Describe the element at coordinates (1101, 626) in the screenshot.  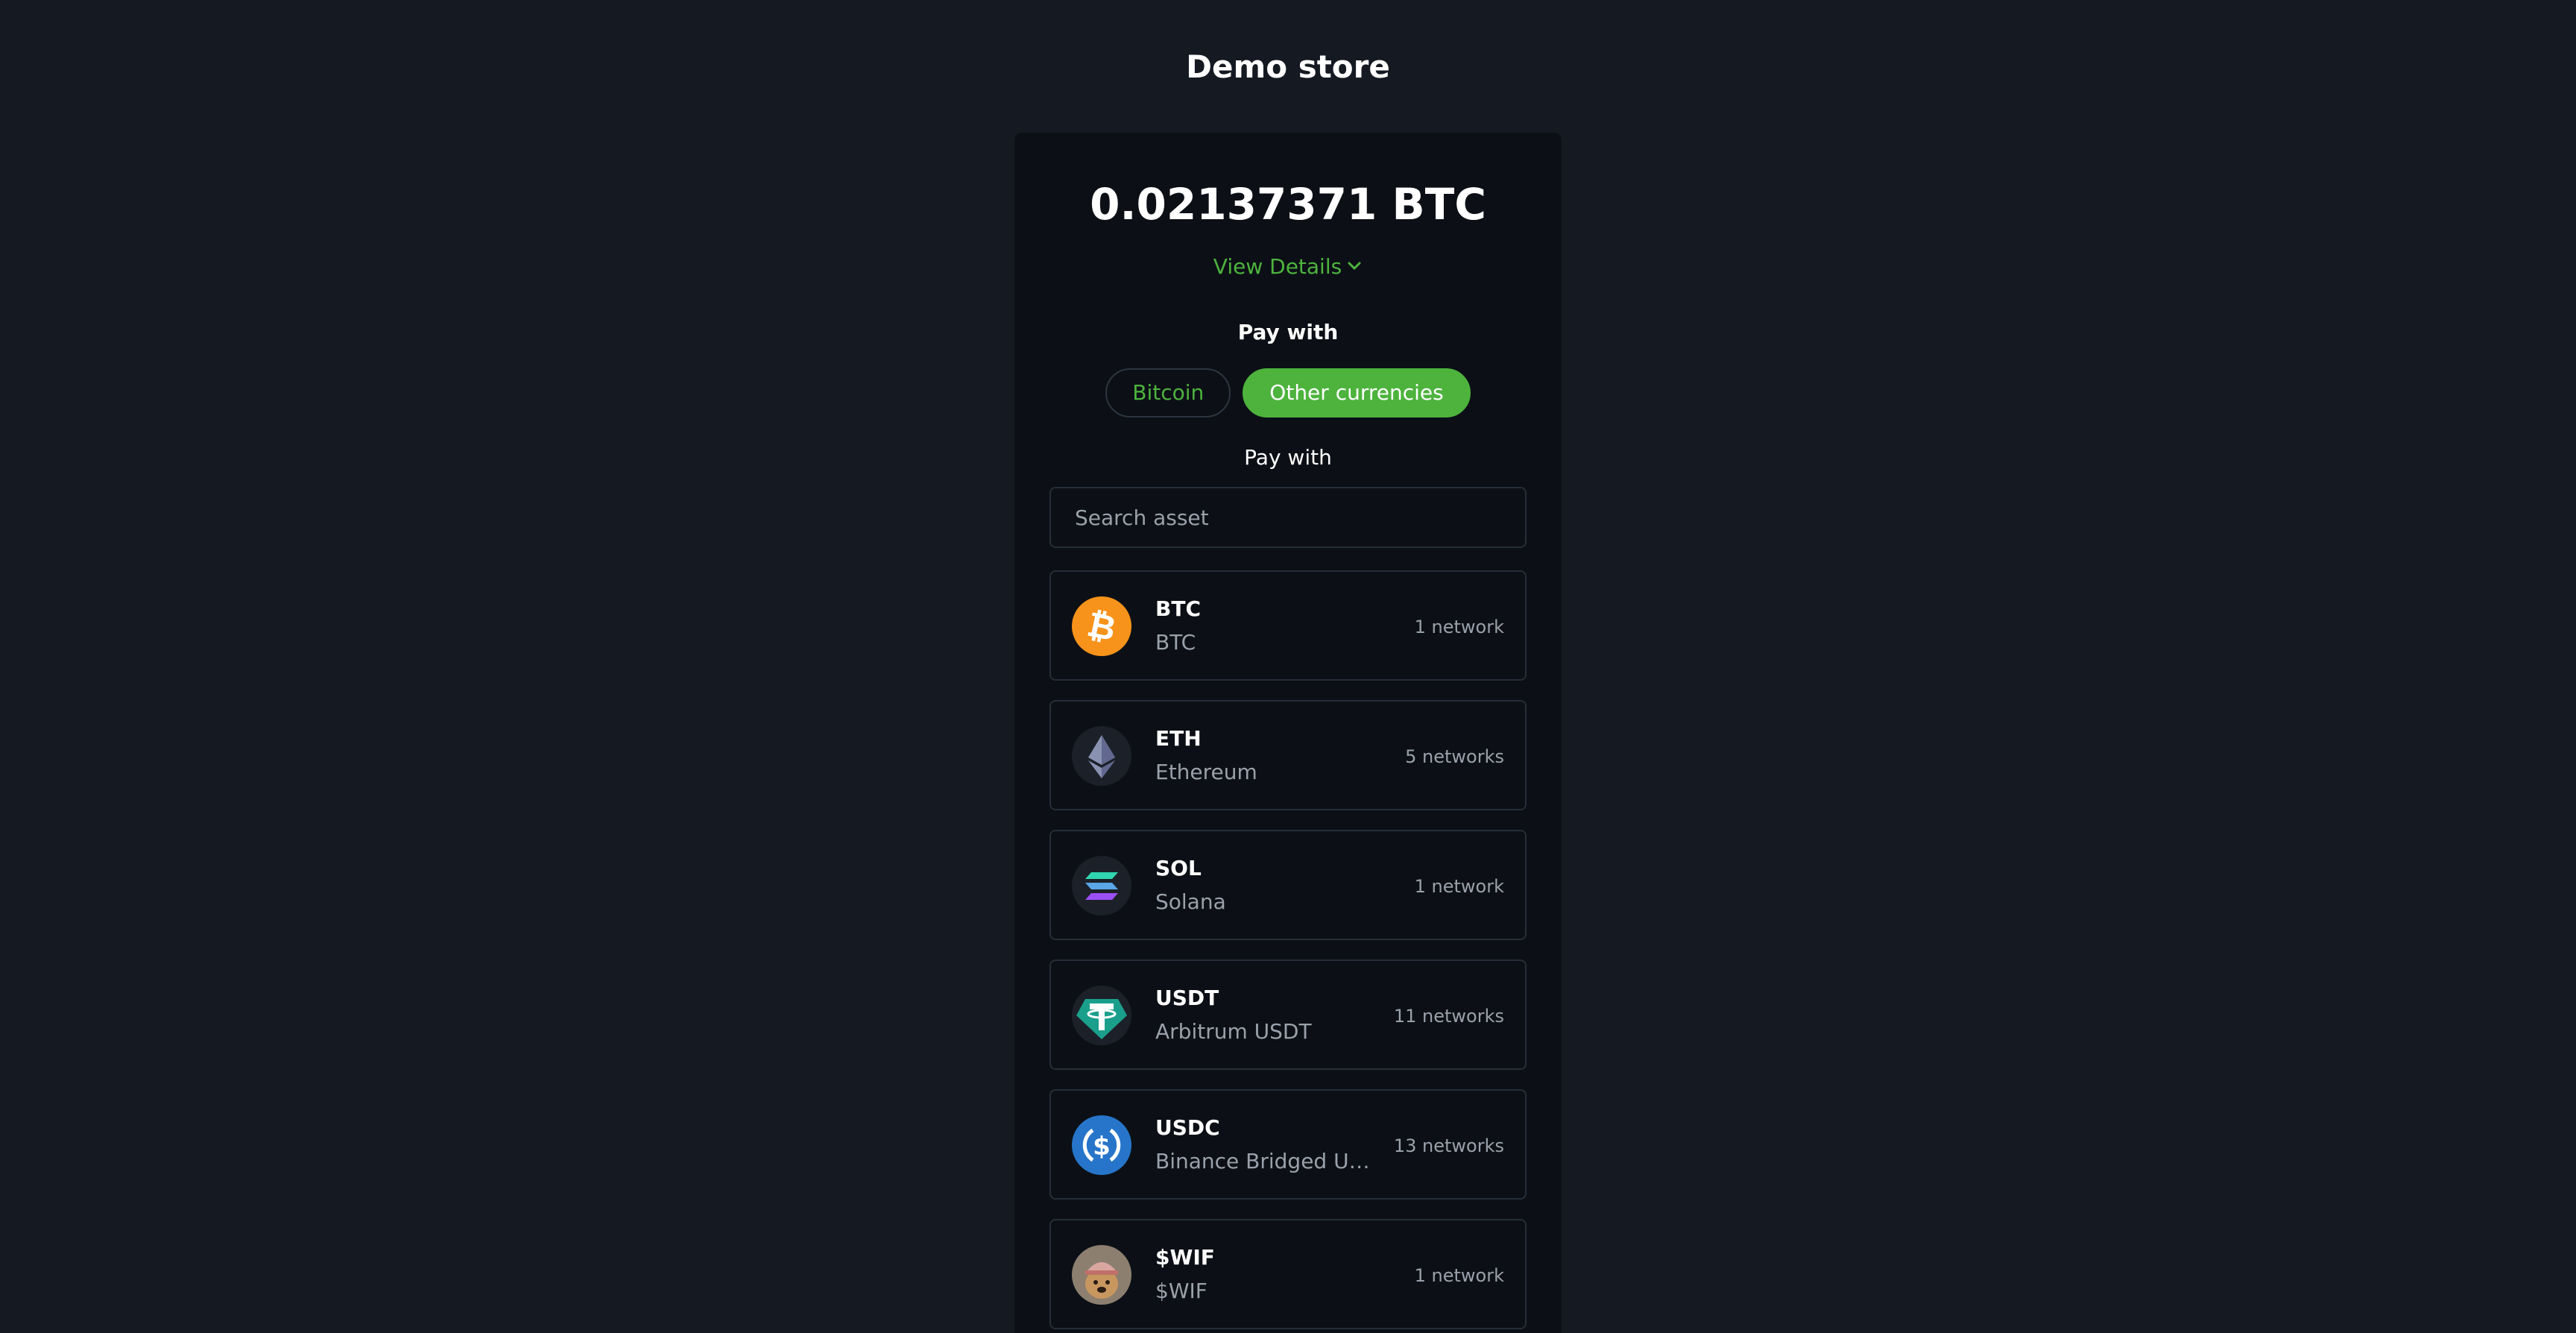
I see `bitcoin-icon: ₿` at that location.